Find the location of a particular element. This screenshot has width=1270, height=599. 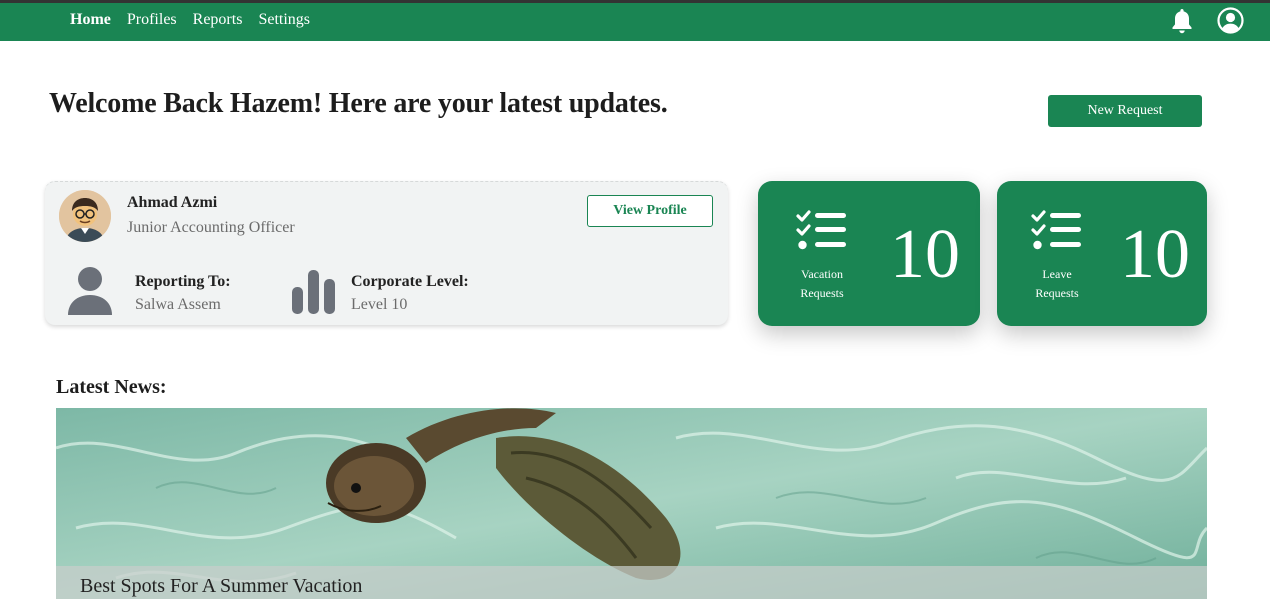

vacation-label-line1: Vacation is located at coordinates (822, 274).